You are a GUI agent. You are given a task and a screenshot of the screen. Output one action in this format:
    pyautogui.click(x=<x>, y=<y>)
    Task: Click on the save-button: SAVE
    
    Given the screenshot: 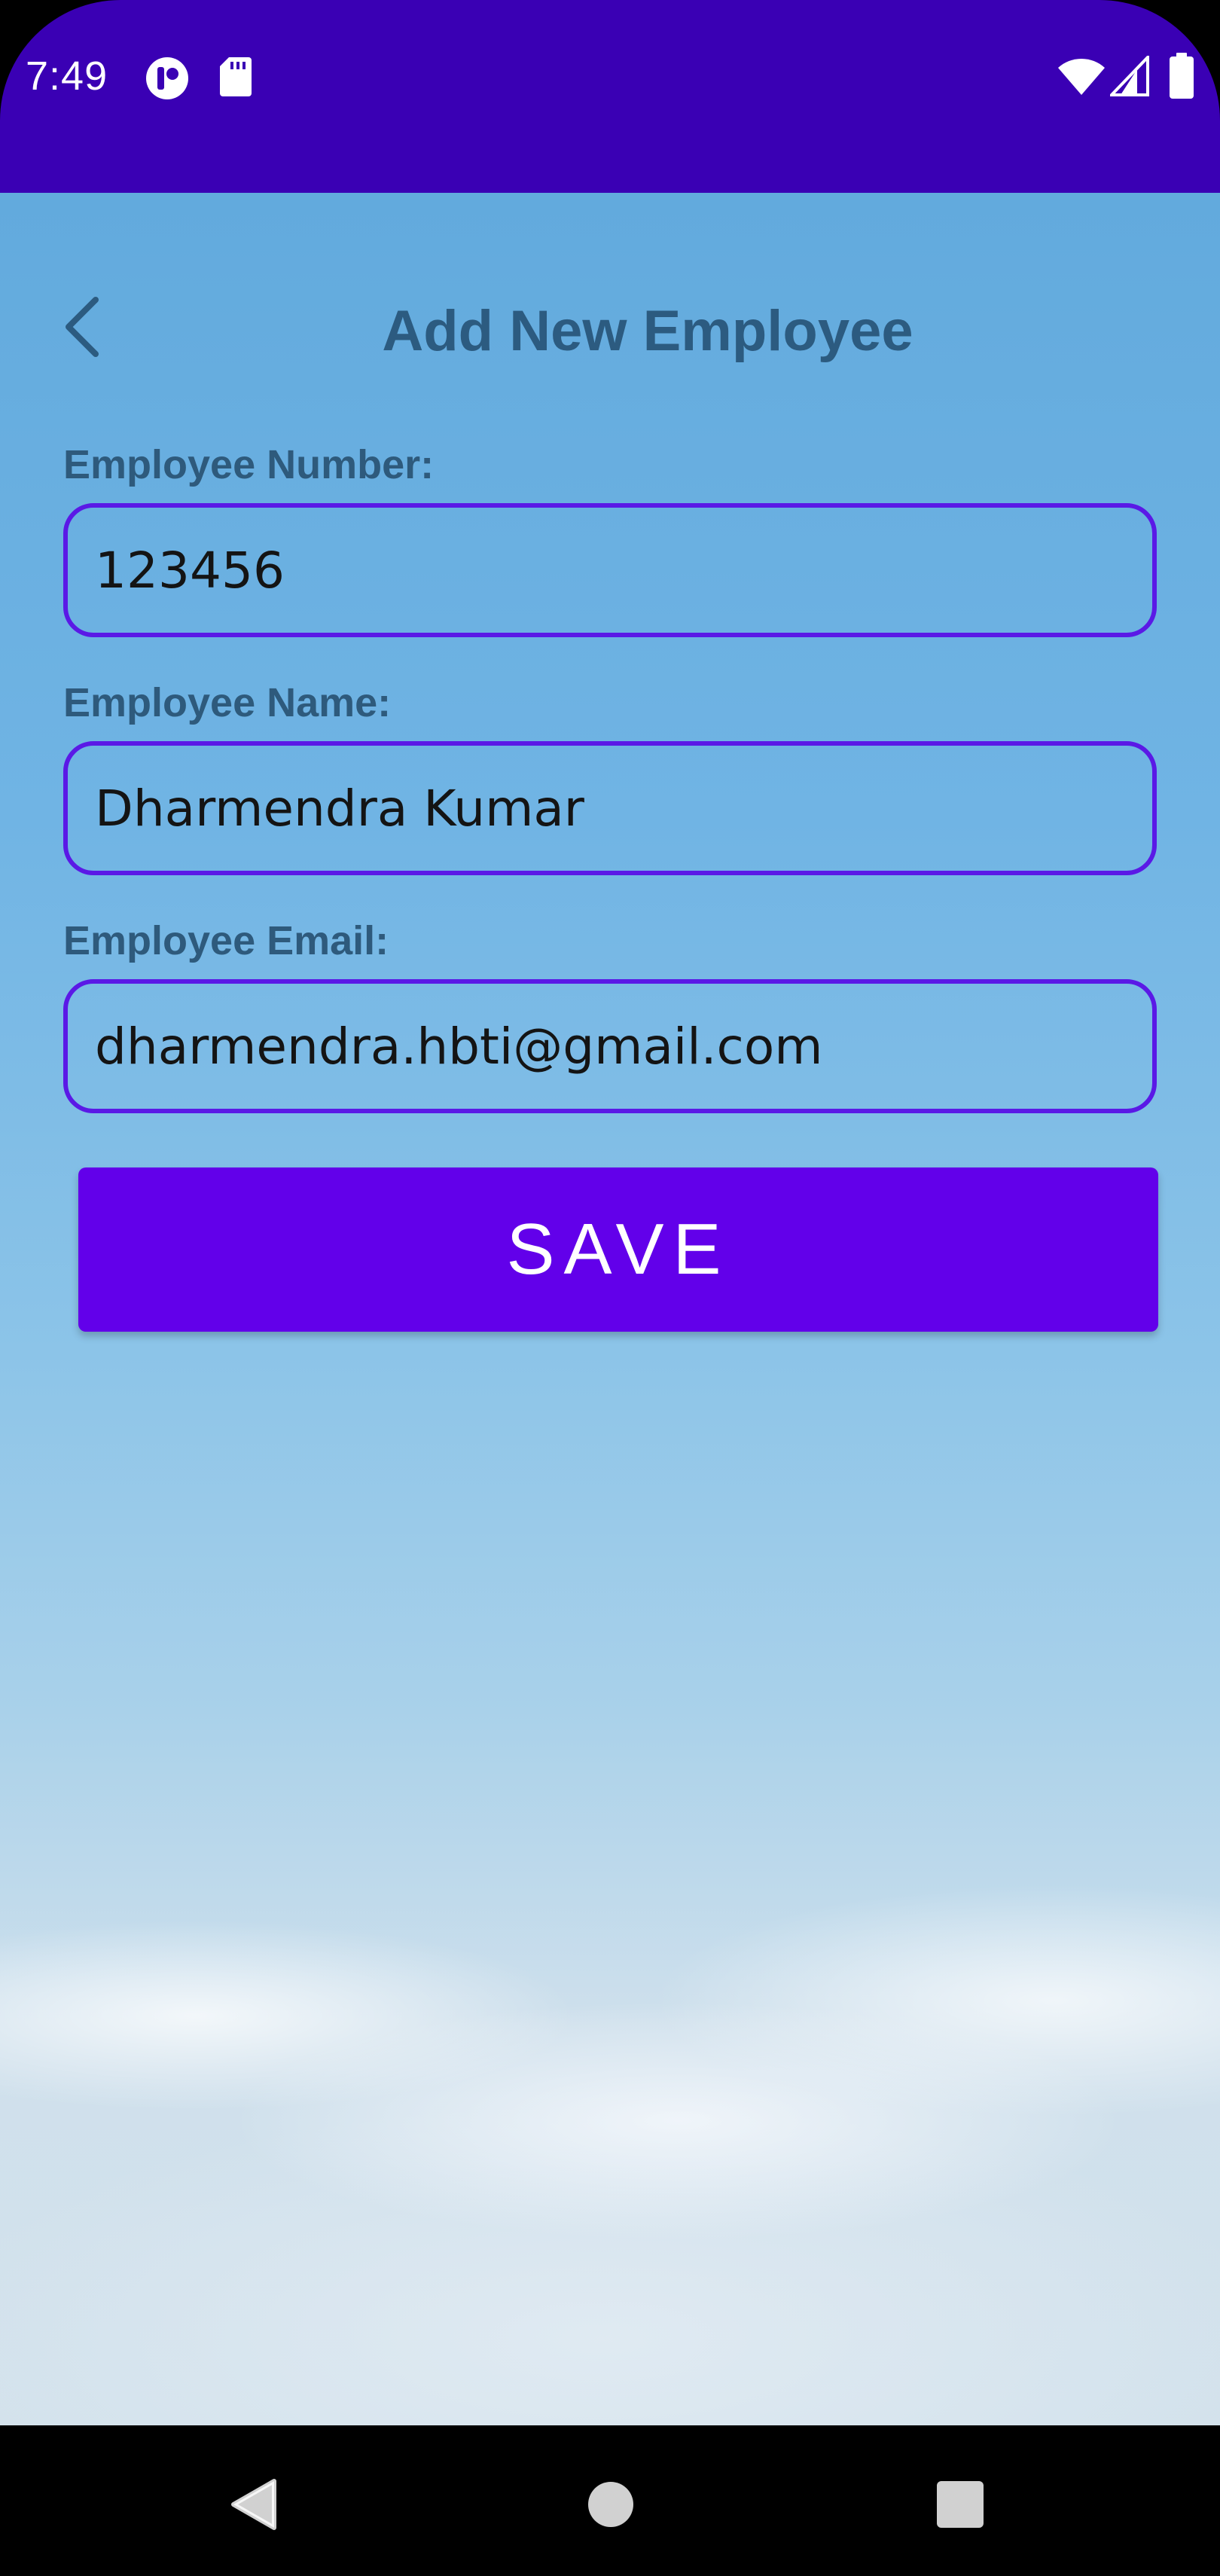 What is the action you would take?
    pyautogui.click(x=618, y=1250)
    